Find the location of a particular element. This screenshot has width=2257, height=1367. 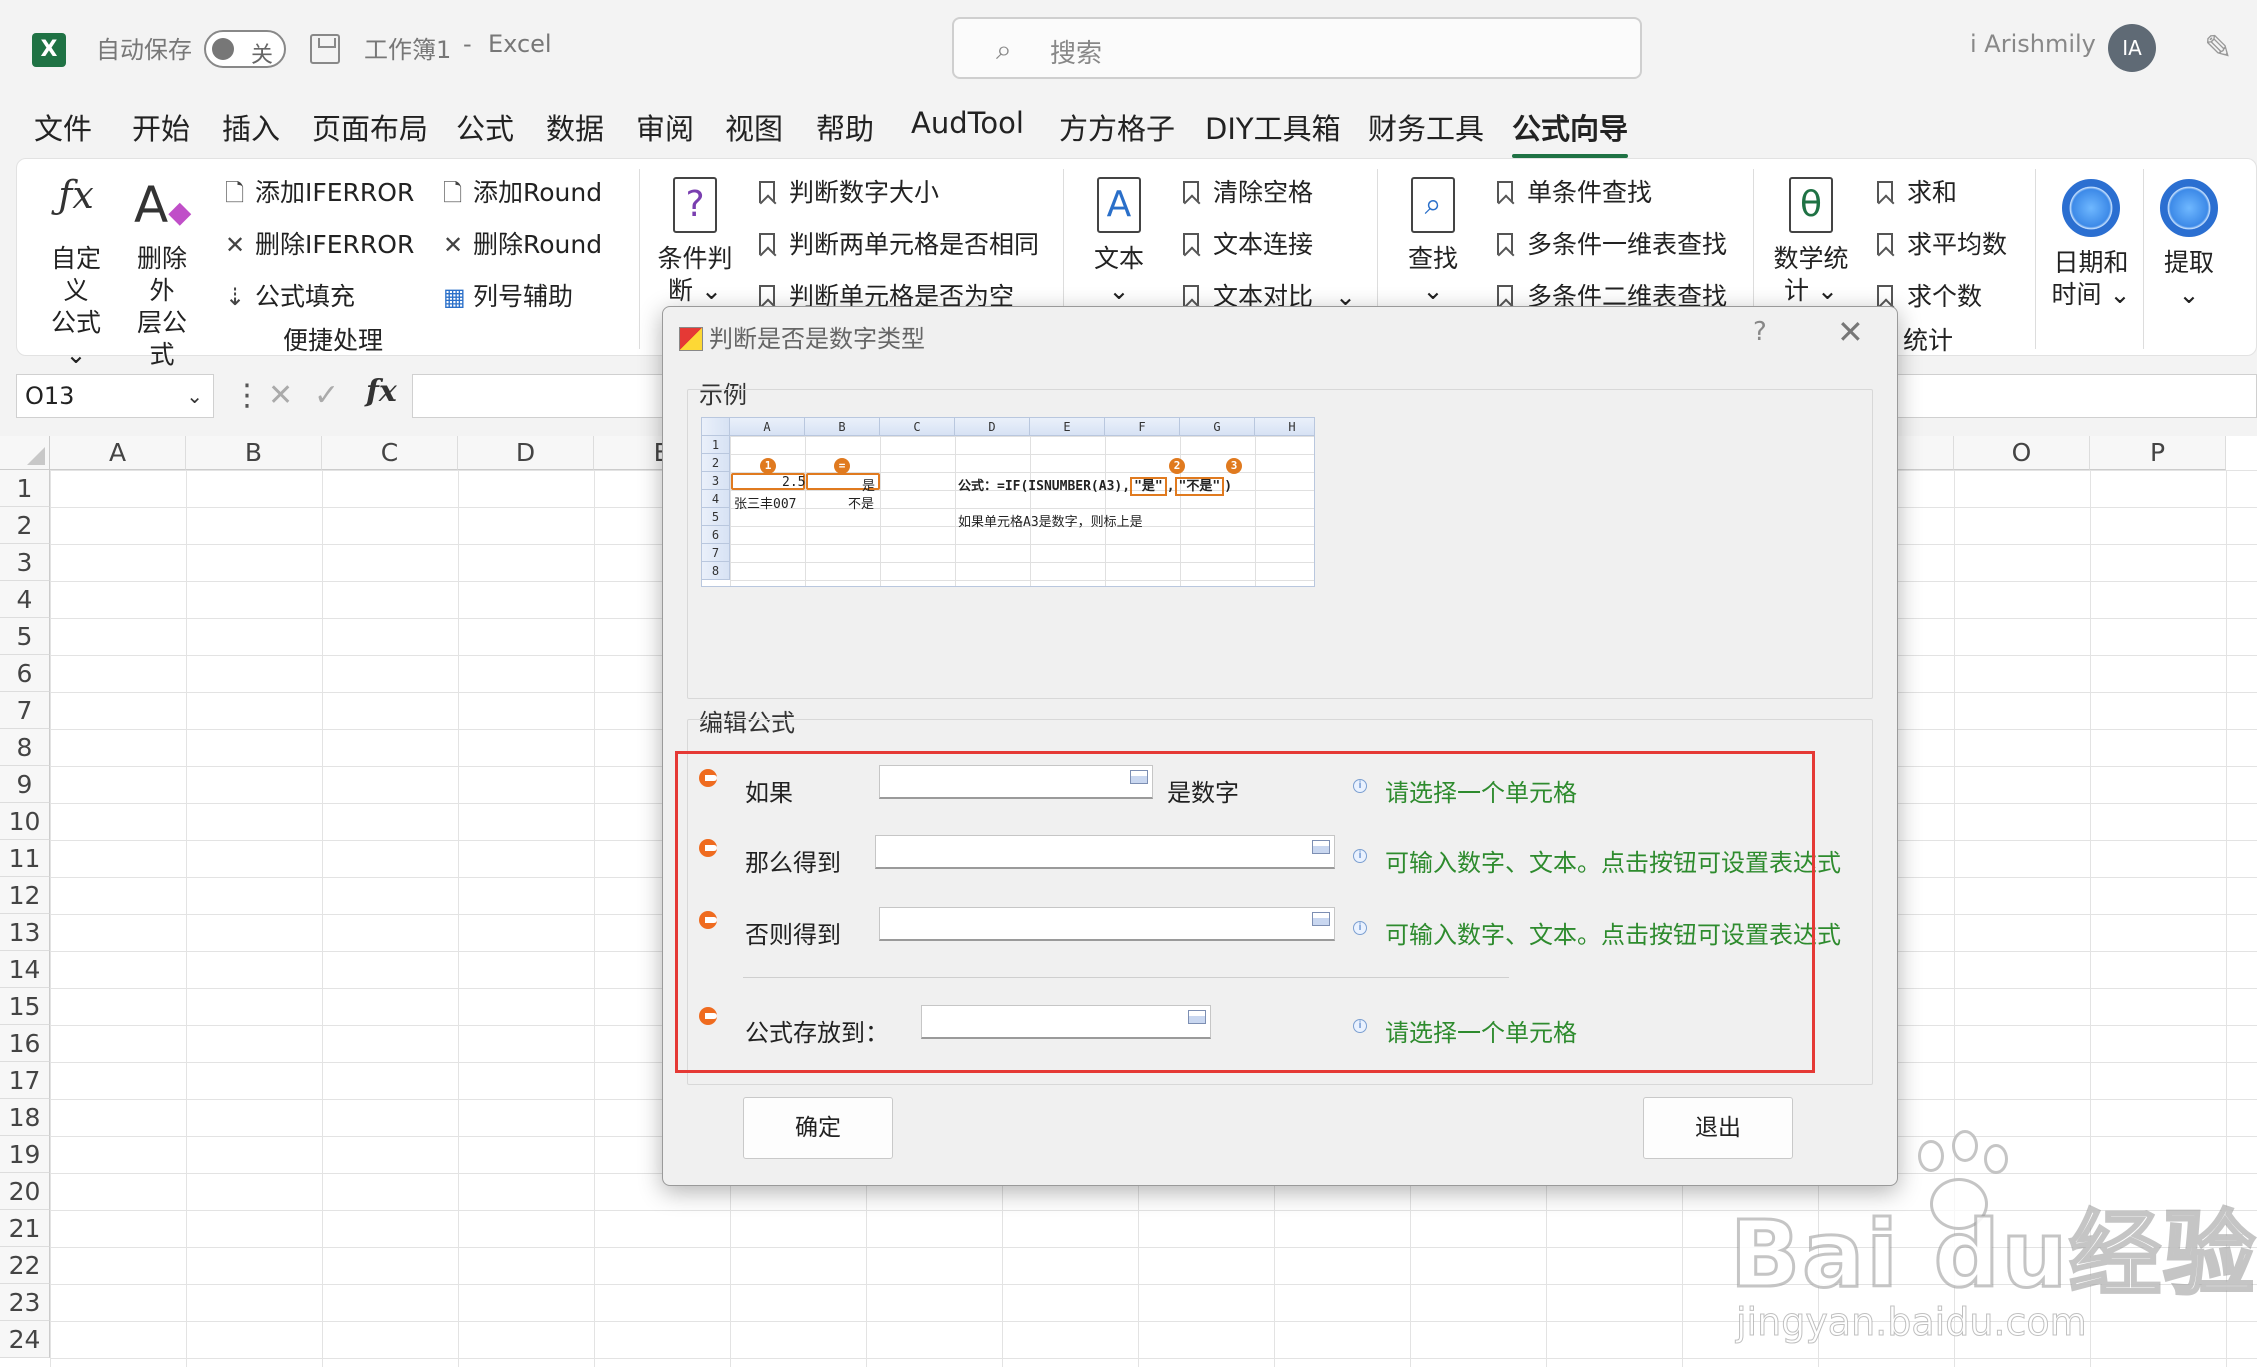

row-header: 3 is located at coordinates (25, 562).